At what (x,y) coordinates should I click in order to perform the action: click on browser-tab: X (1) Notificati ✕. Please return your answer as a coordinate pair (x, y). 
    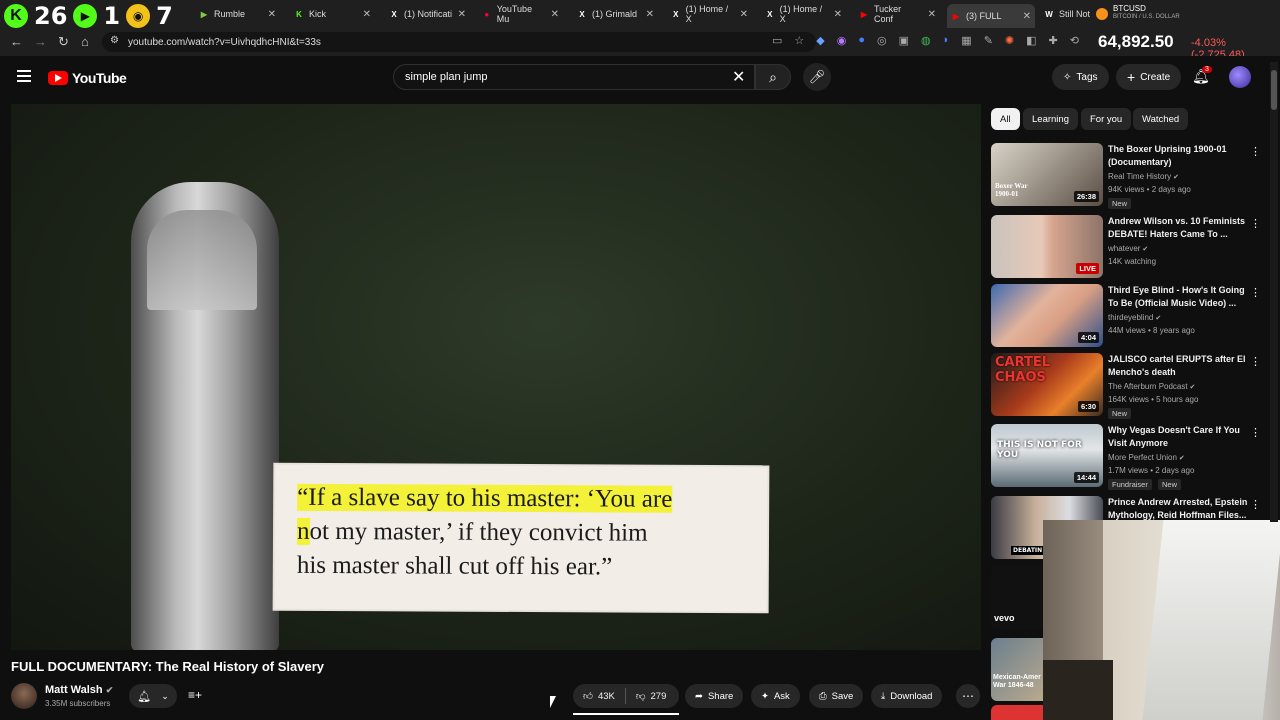
    Looking at the image, I should click on (427, 14).